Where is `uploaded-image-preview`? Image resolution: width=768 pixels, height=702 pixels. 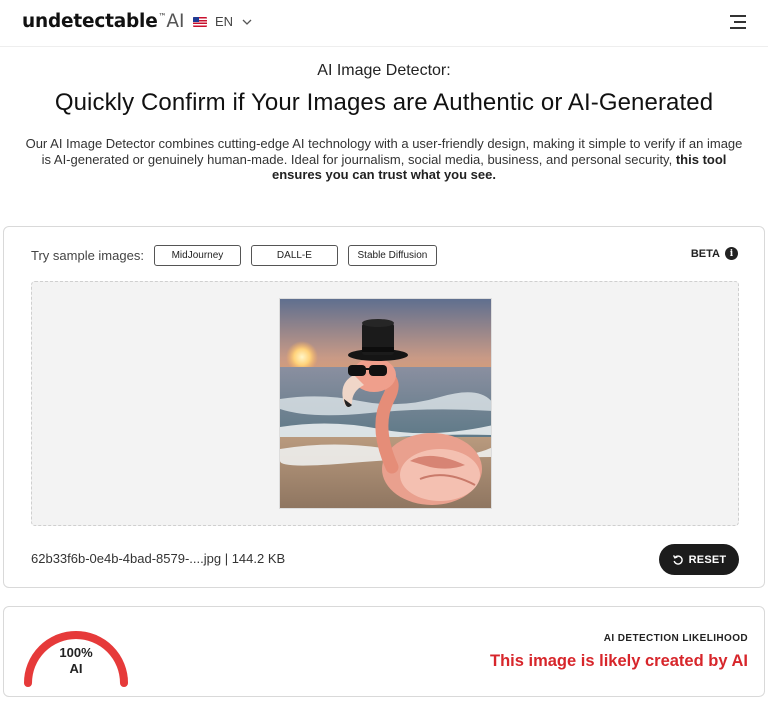
uploaded-image-preview is located at coordinates (385, 403).